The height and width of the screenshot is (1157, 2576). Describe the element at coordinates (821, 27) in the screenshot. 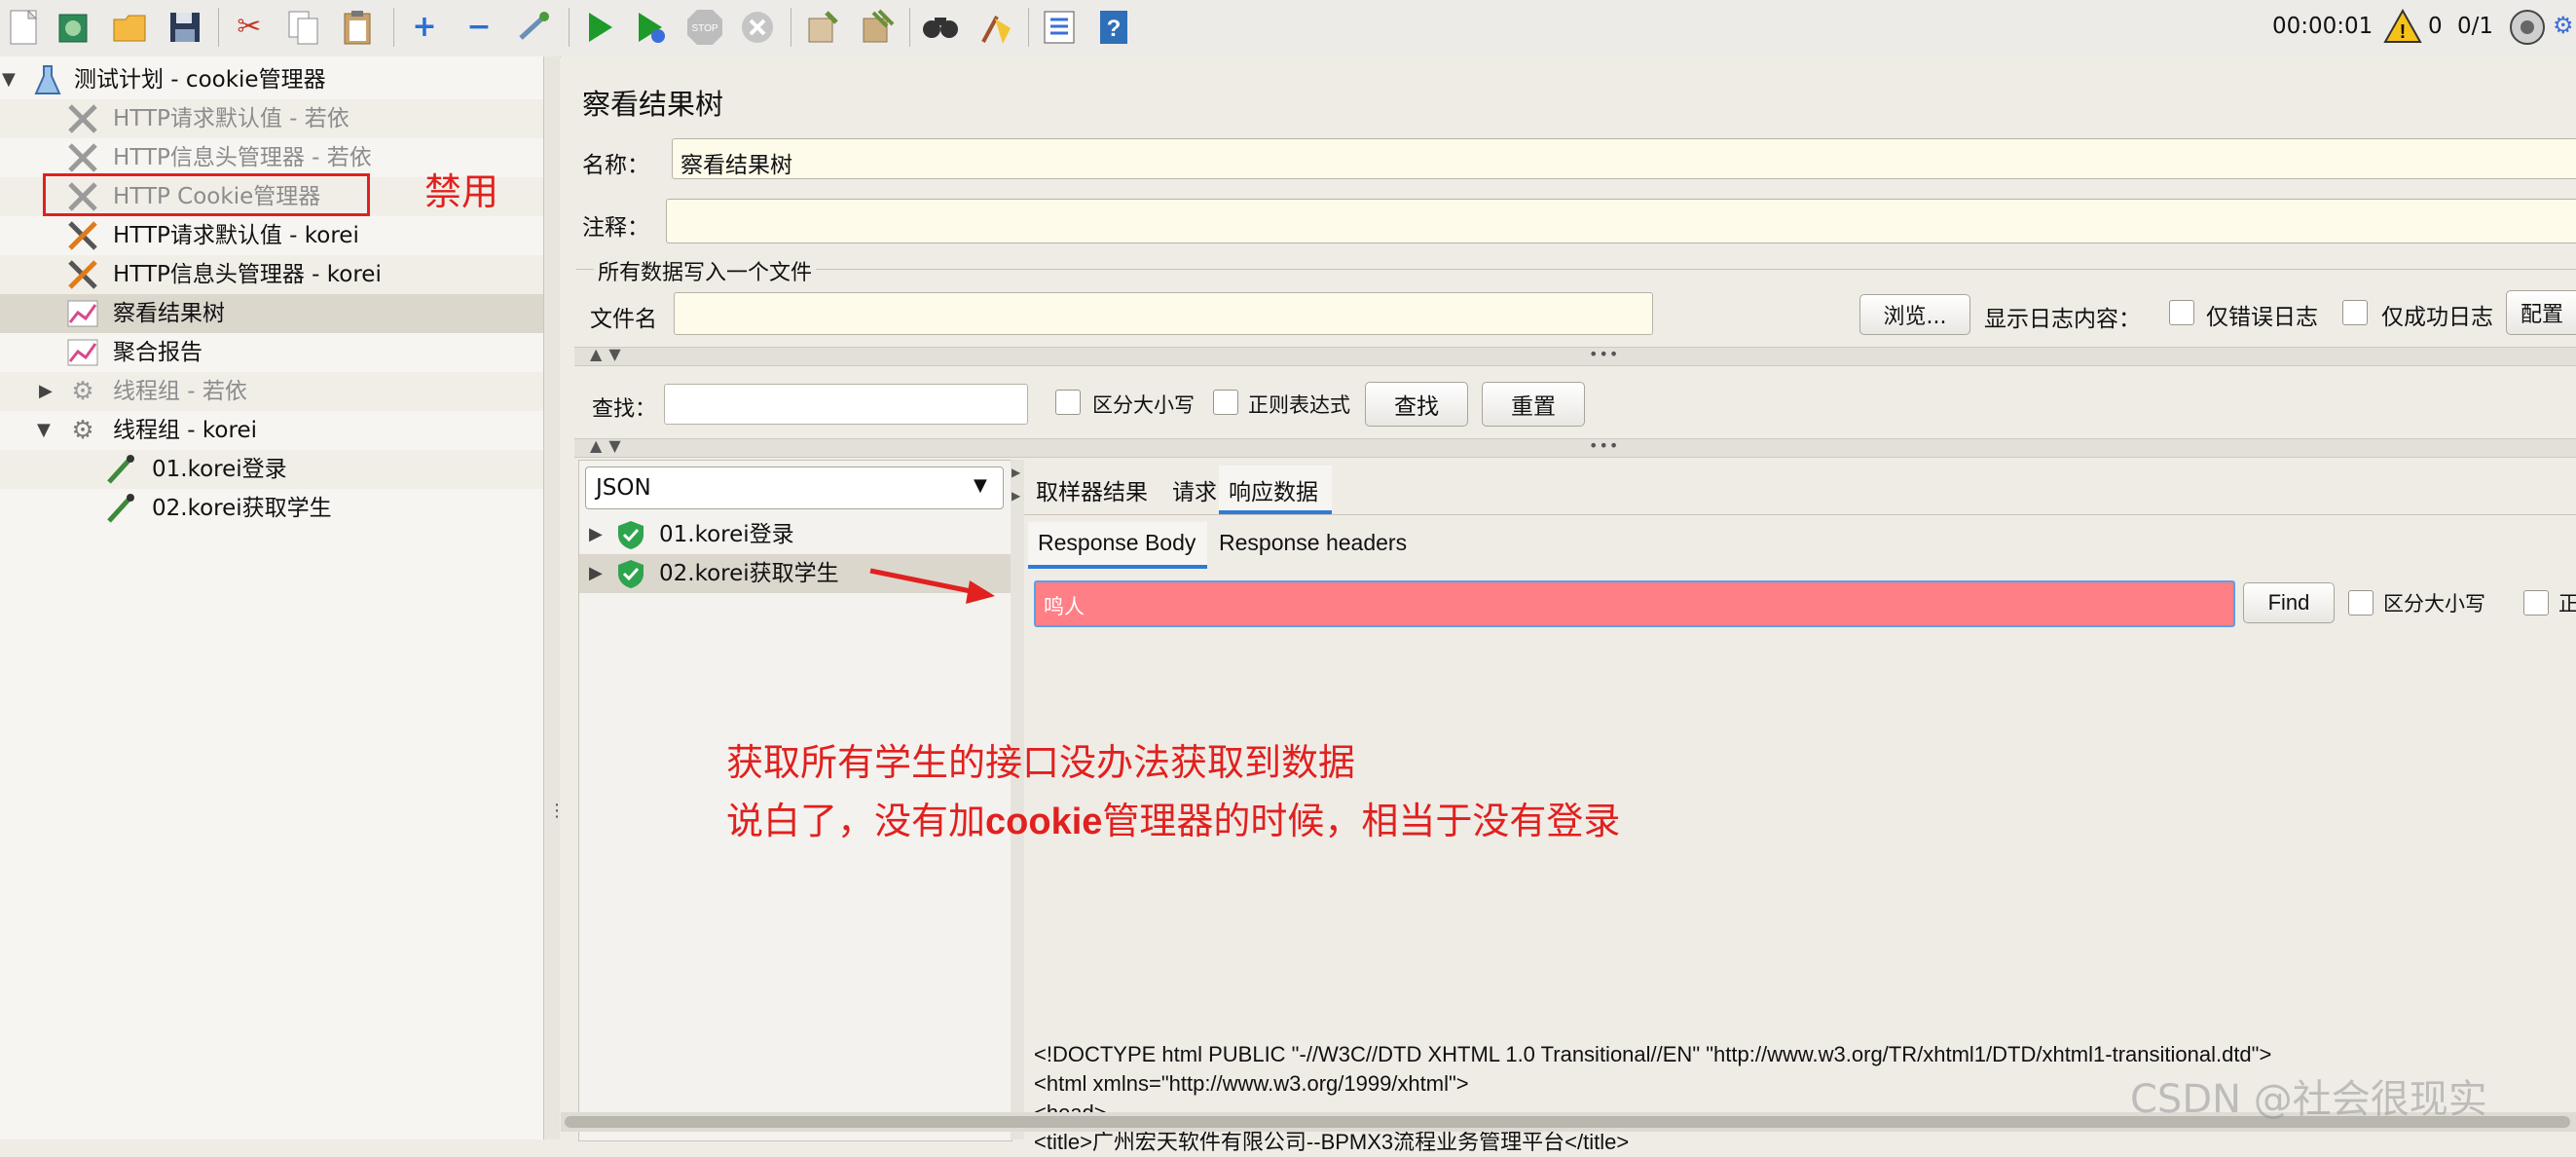

I see `clear-icon` at that location.